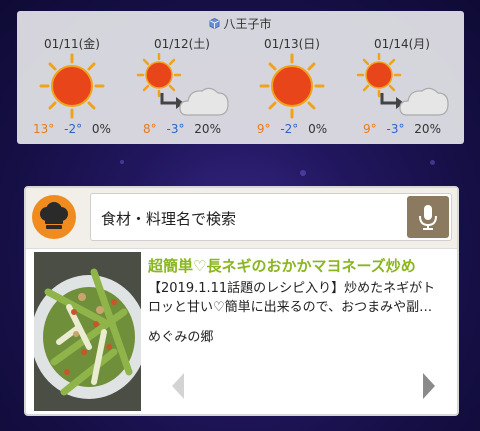  I want to click on high-temp: 8°, so click(150, 129).